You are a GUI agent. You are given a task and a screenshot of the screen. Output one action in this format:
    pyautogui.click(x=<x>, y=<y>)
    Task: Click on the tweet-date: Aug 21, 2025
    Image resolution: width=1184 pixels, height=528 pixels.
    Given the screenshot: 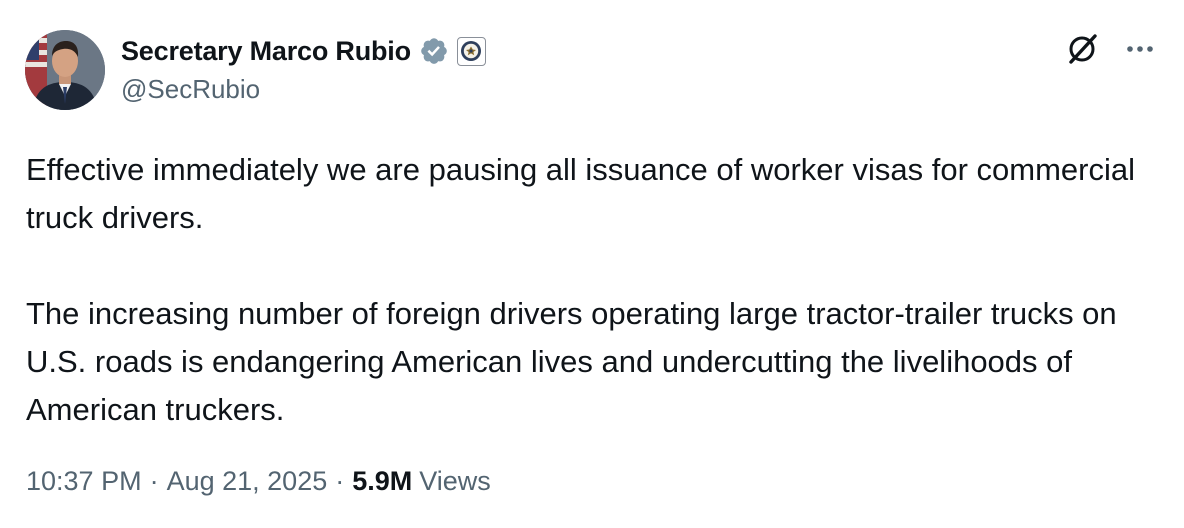 What is the action you would take?
    pyautogui.click(x=247, y=481)
    